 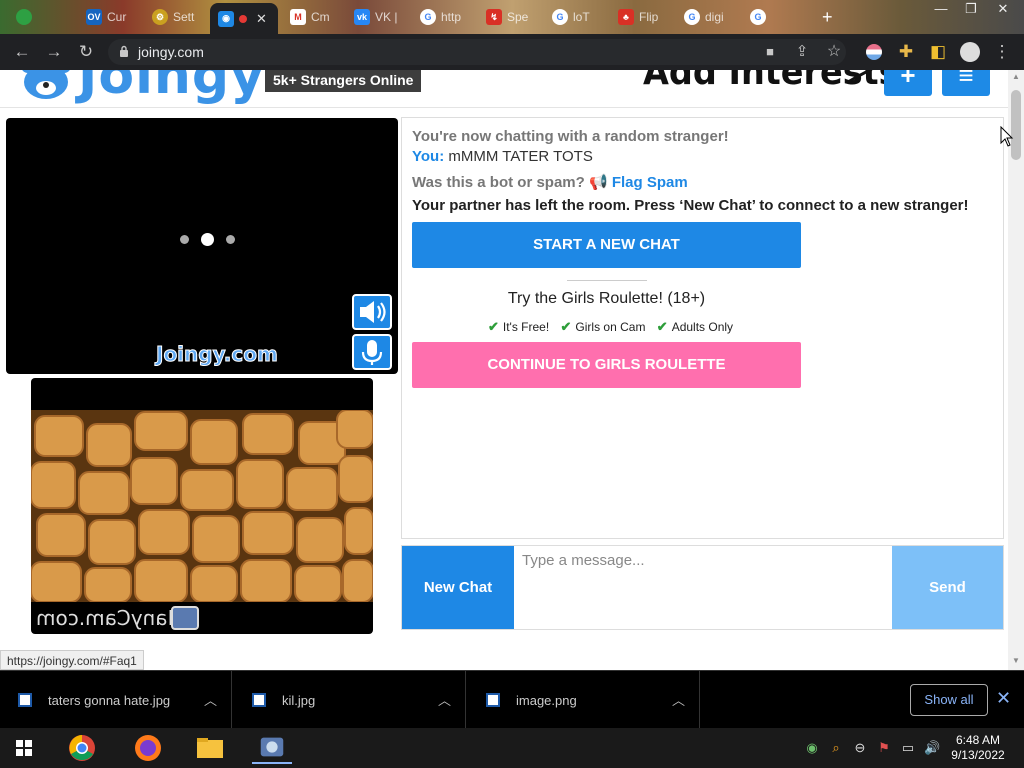 I want to click on profile-avatar-icon, so click(x=970, y=52).